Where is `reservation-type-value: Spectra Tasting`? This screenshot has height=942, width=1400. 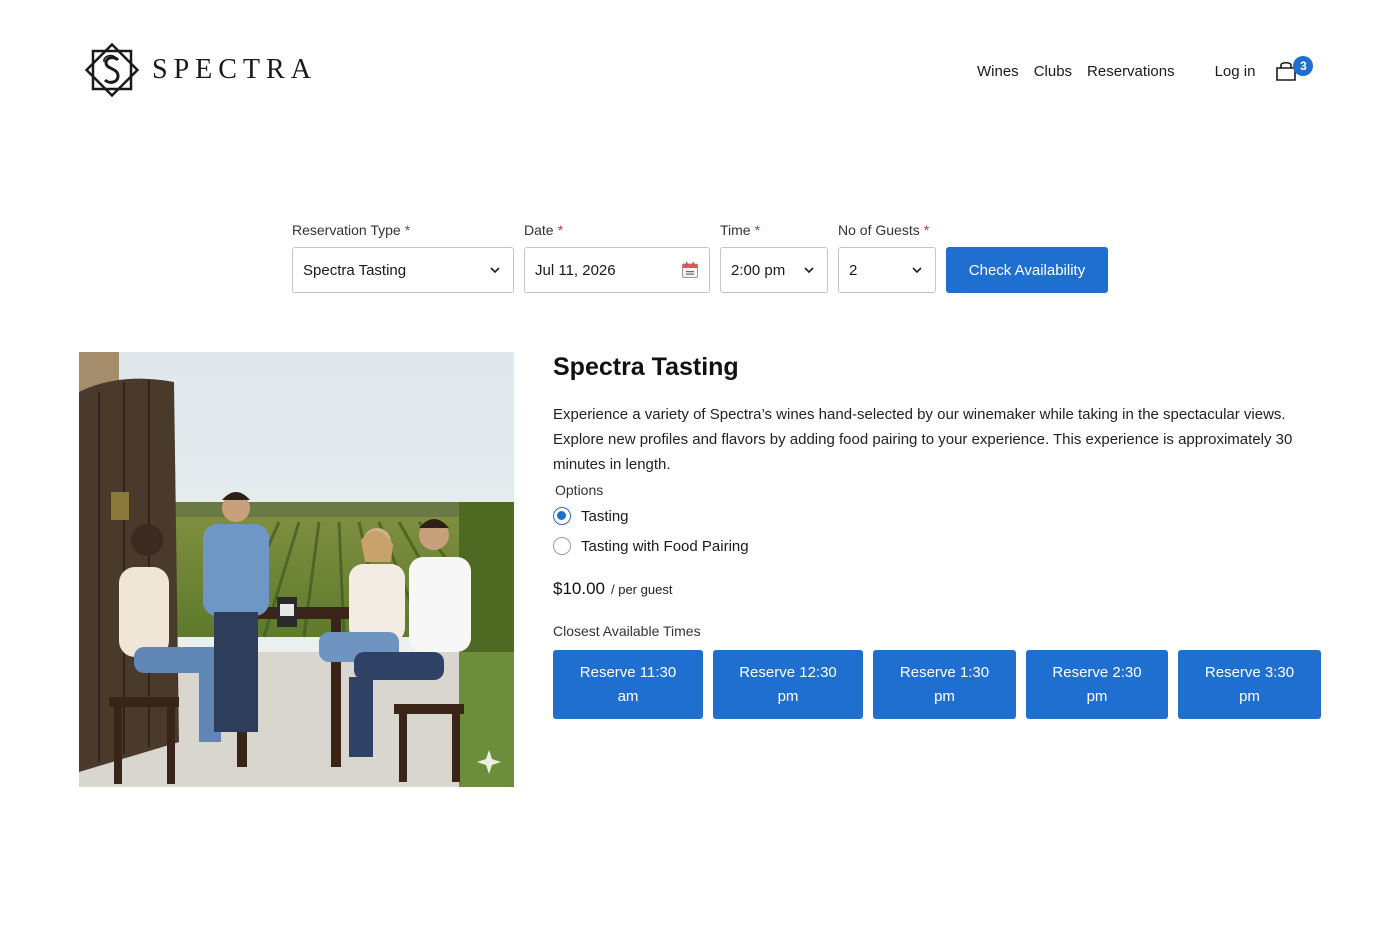
reservation-type-value: Spectra Tasting is located at coordinates (355, 270).